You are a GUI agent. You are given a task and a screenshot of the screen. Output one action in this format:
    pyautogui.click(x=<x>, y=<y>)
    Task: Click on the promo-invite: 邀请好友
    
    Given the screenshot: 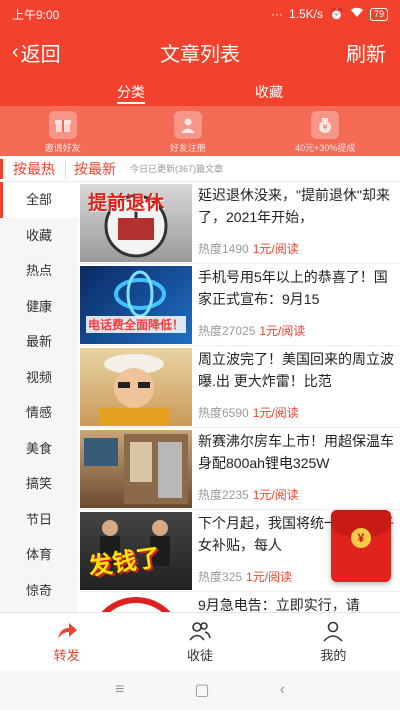 What is the action you would take?
    pyautogui.click(x=63, y=132)
    